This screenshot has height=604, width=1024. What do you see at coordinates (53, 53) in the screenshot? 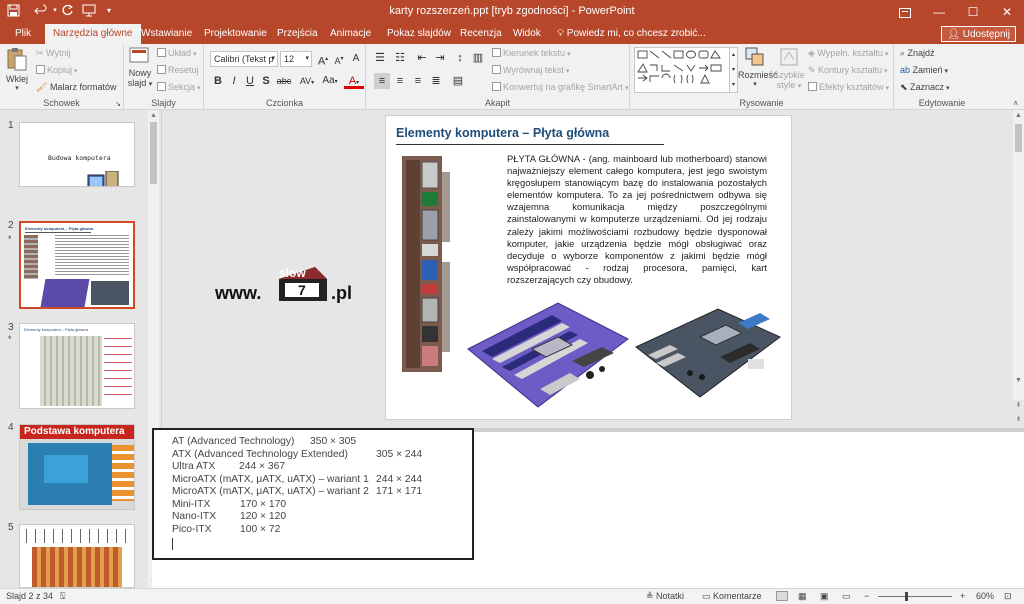
I see `cut-button: ✂ Wytnij` at bounding box center [53, 53].